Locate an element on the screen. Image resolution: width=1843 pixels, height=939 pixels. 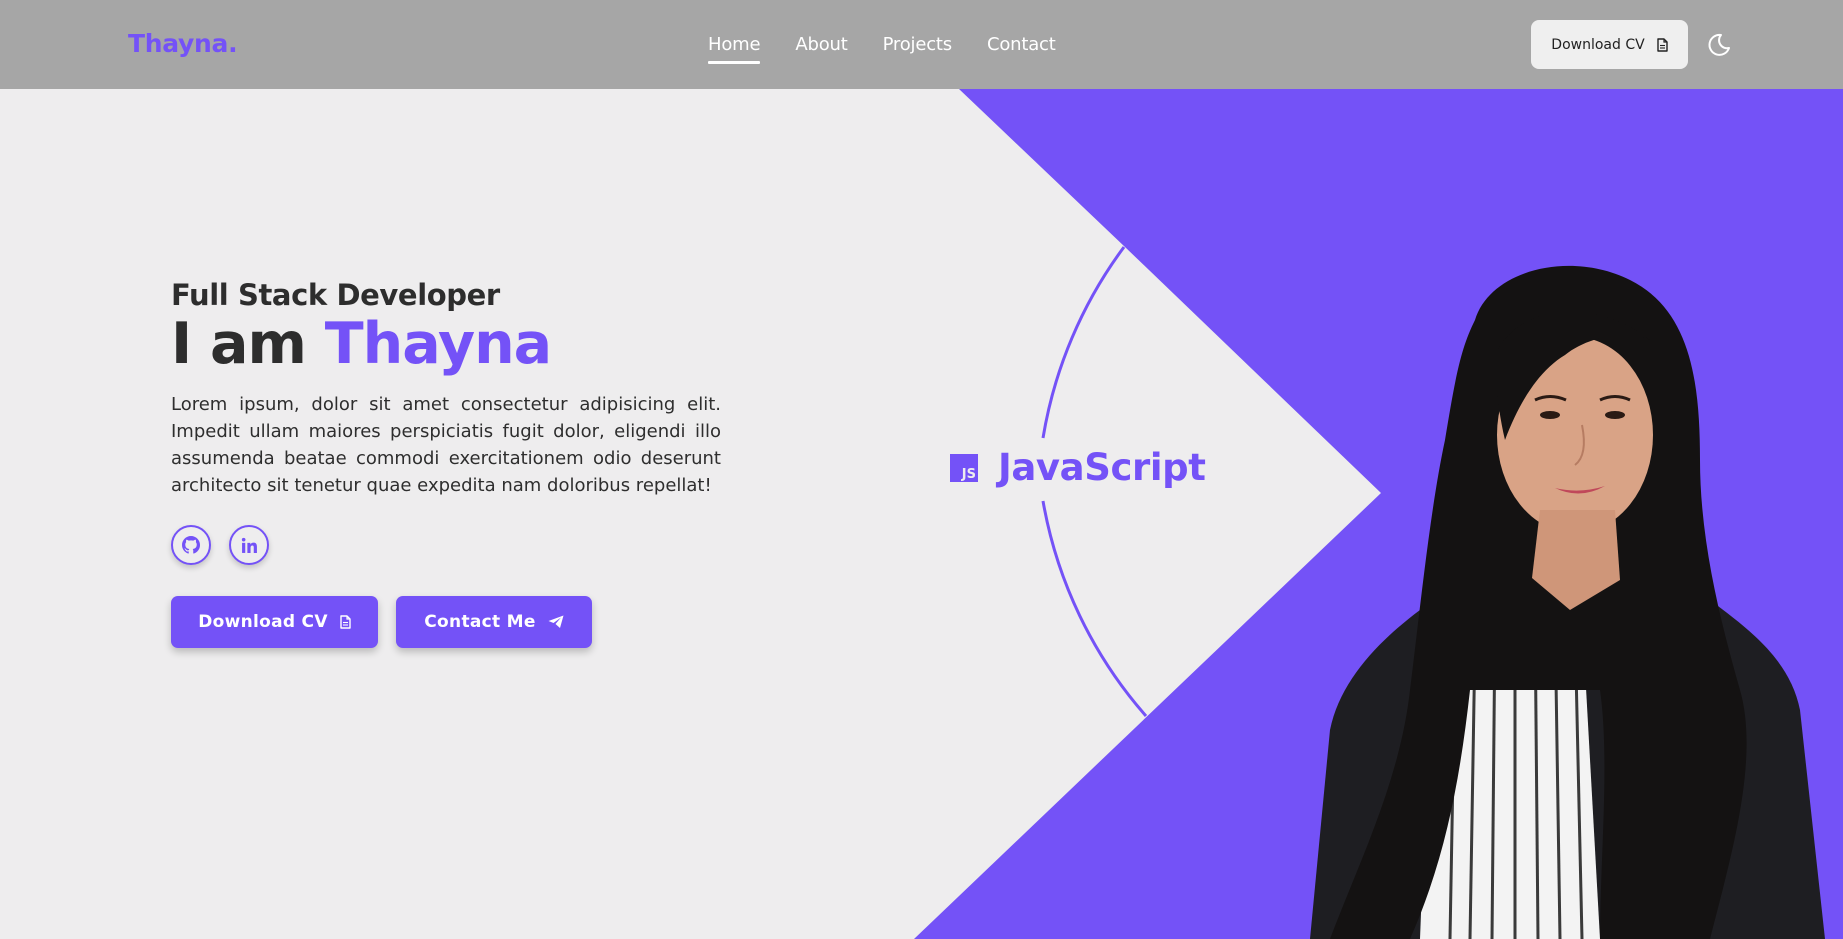
skill-name: JavaScript is located at coordinates (1102, 467).